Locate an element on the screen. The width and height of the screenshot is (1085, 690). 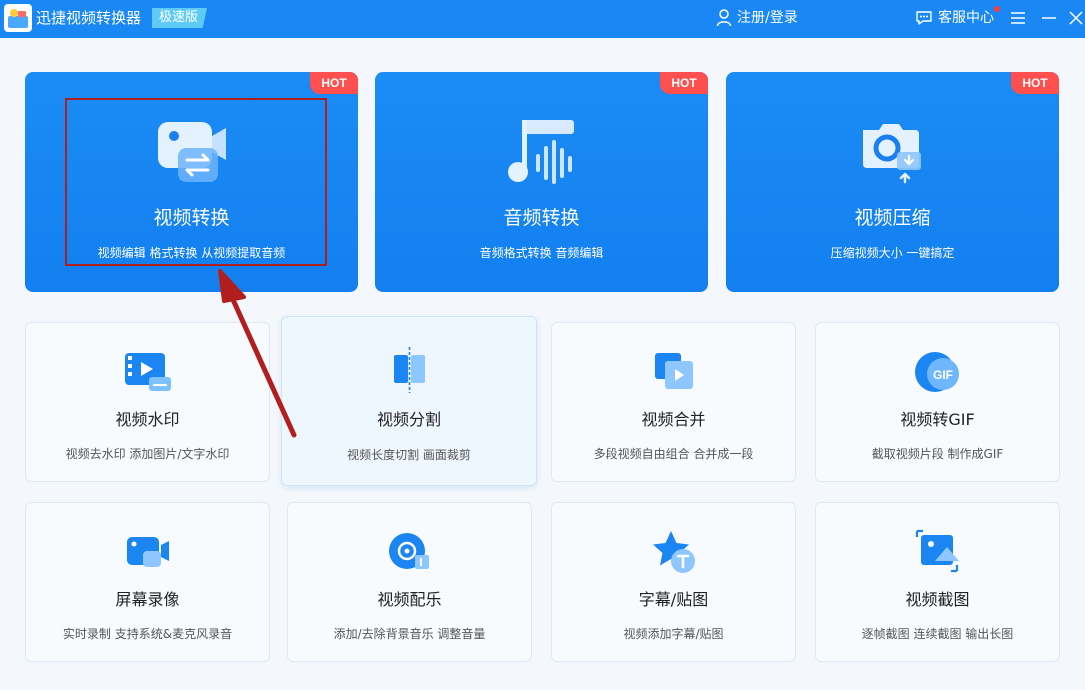
user-icon is located at coordinates (724, 18).